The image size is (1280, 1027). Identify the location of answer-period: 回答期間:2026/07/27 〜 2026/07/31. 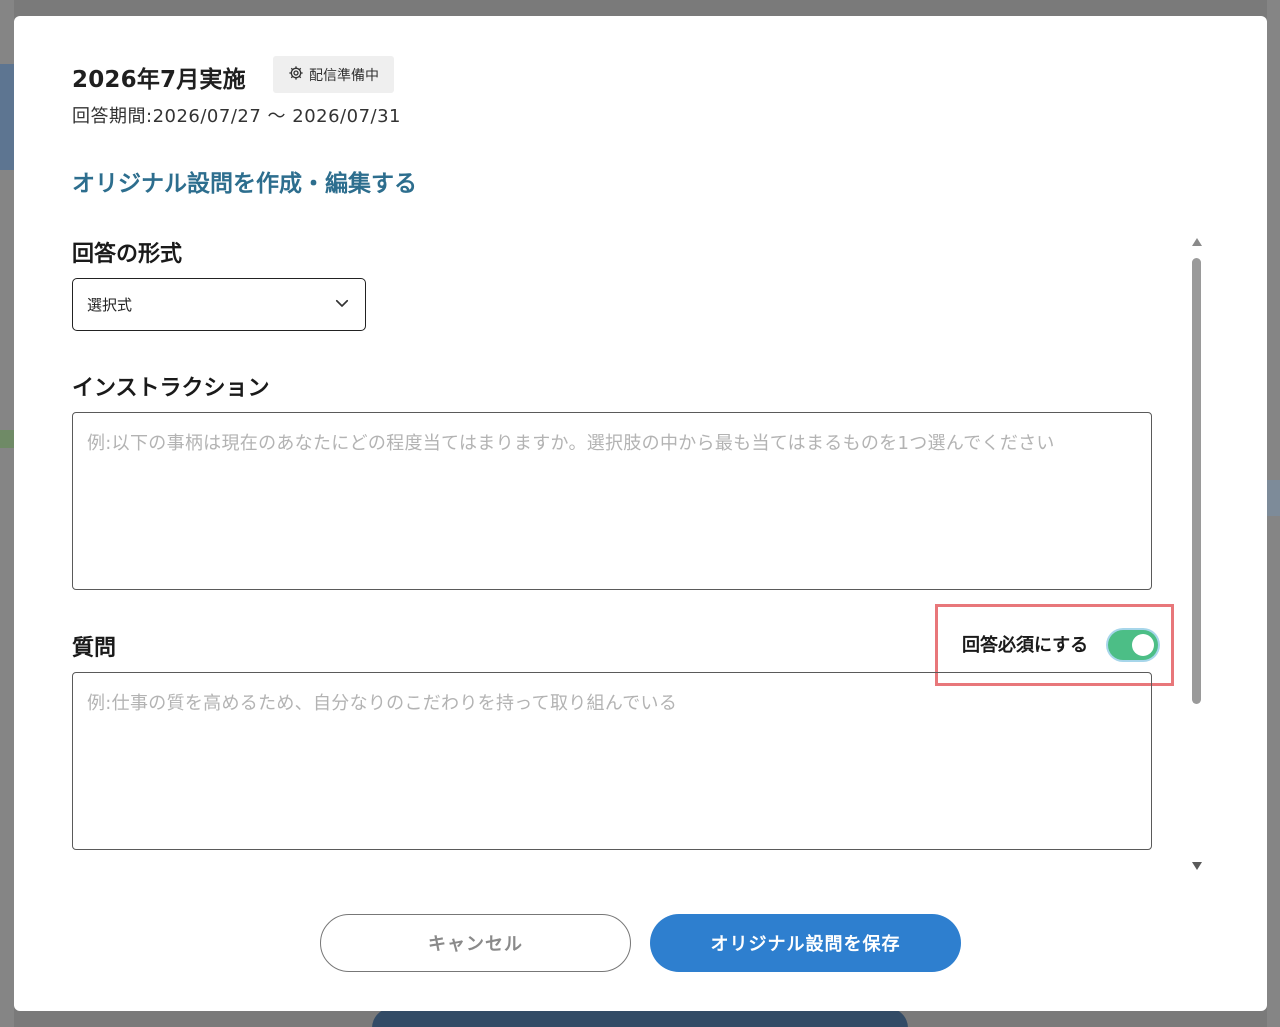
(236, 116).